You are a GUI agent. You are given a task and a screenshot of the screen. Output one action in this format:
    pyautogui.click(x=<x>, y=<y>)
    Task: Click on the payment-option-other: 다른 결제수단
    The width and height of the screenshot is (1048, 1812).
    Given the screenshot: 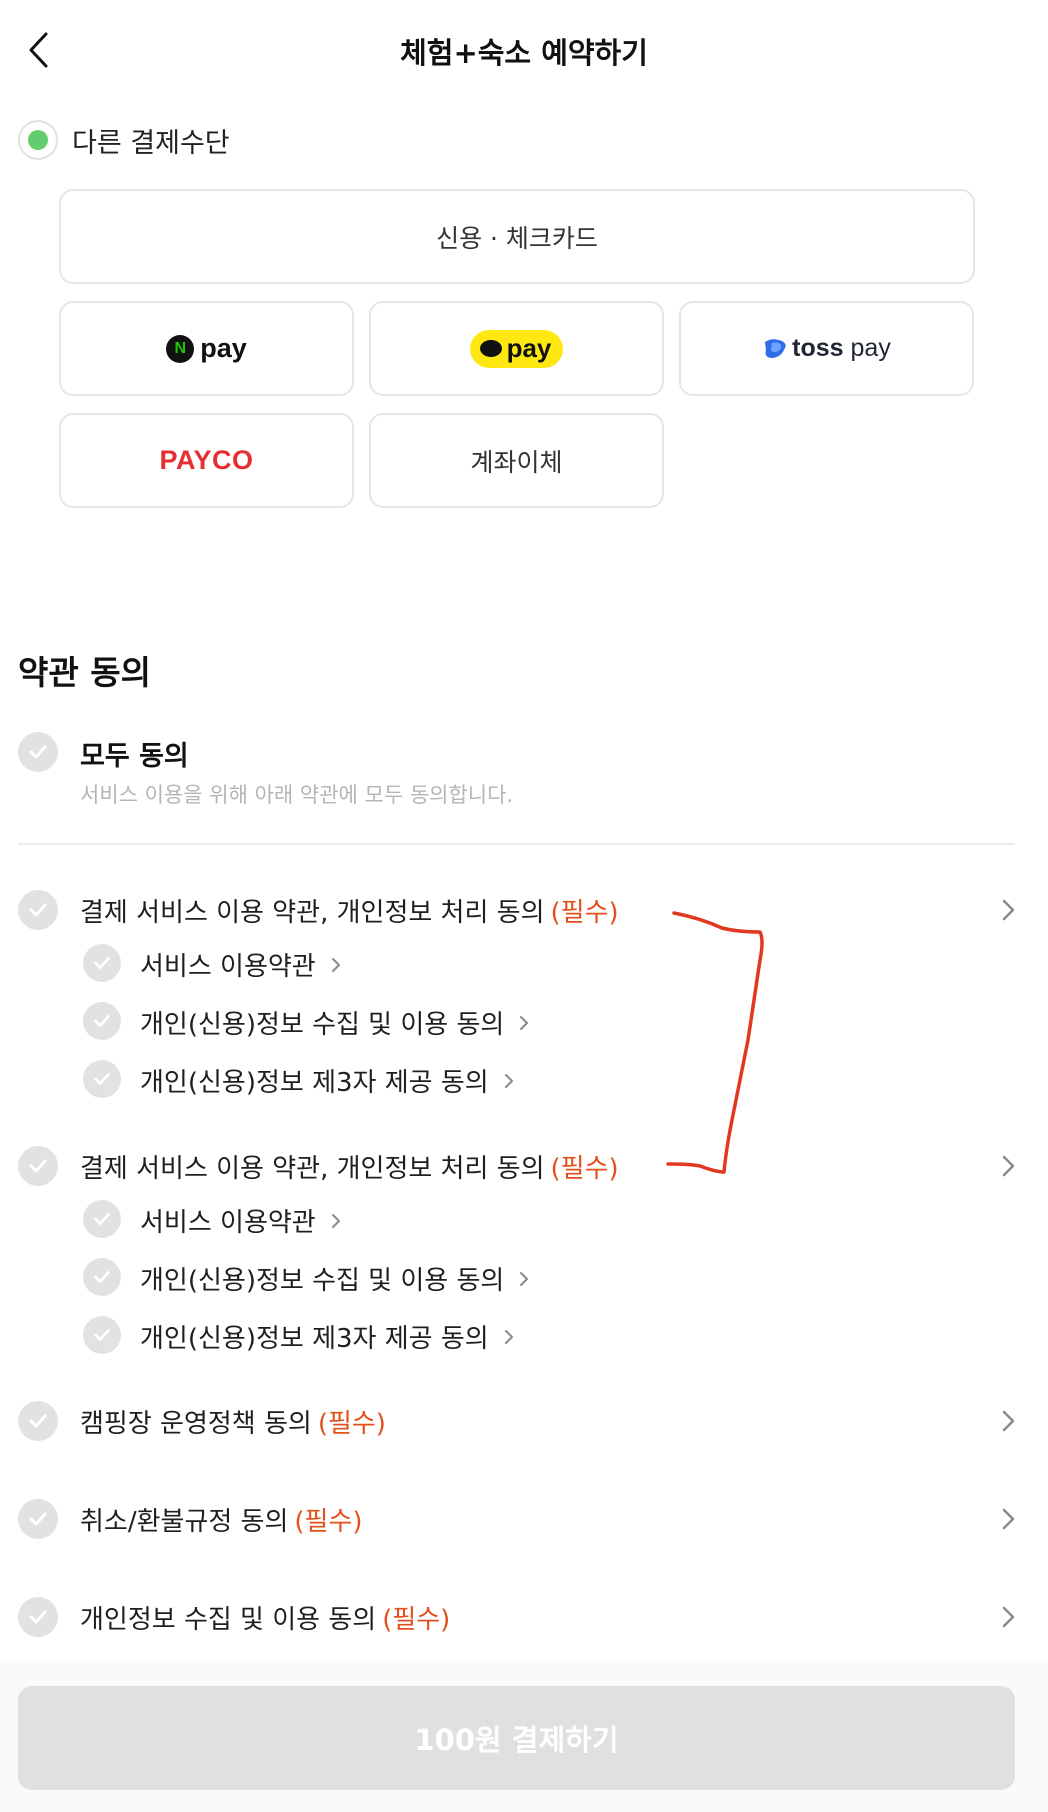 What is the action you would take?
    pyautogui.click(x=124, y=140)
    